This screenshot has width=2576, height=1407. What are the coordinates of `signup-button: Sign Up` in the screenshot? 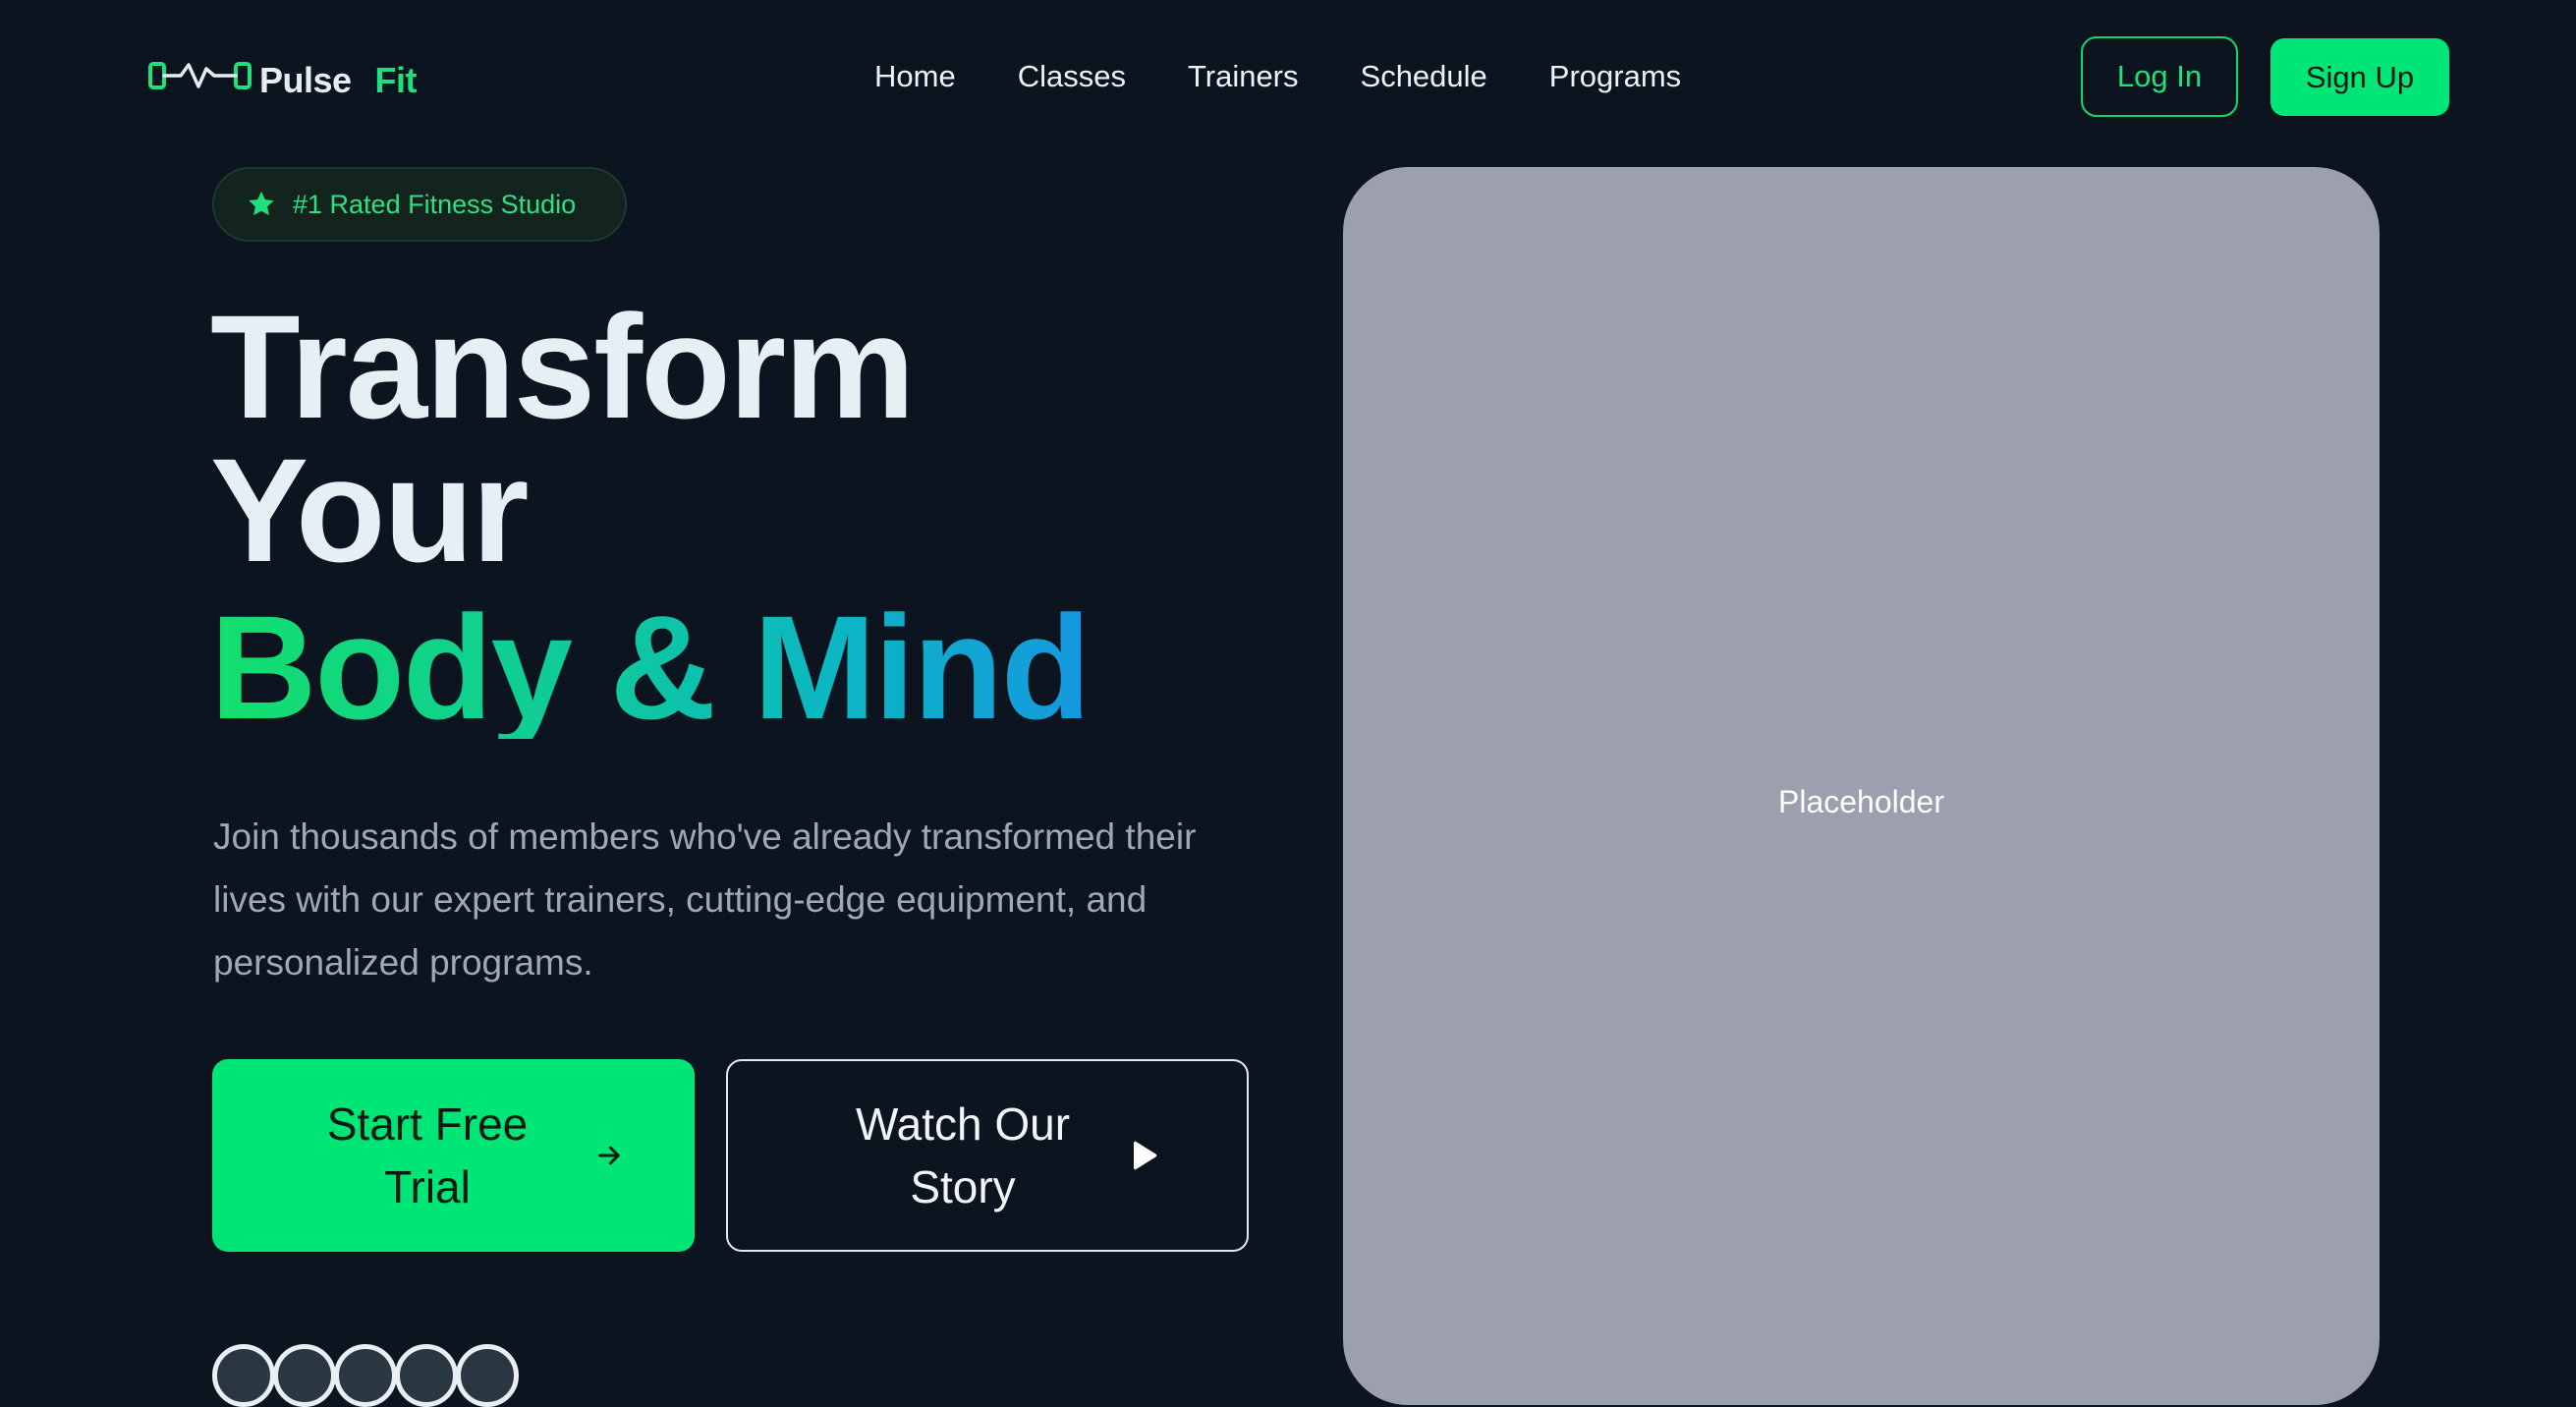 It's located at (2359, 77).